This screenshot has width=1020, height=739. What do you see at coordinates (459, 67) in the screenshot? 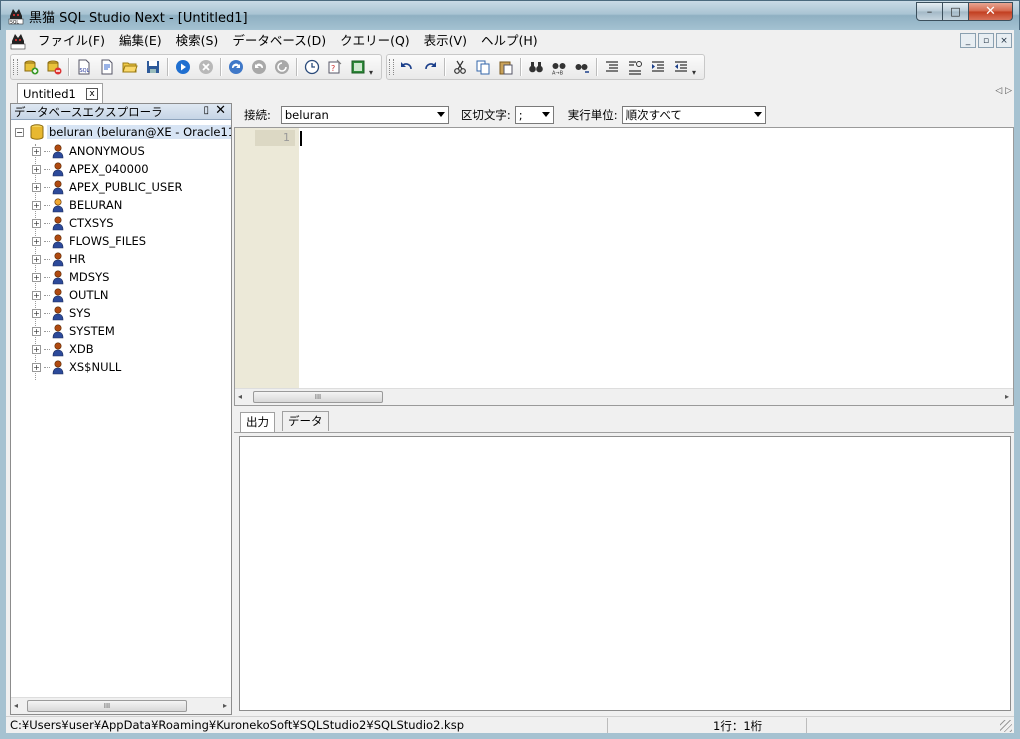
I see `cut-icon` at bounding box center [459, 67].